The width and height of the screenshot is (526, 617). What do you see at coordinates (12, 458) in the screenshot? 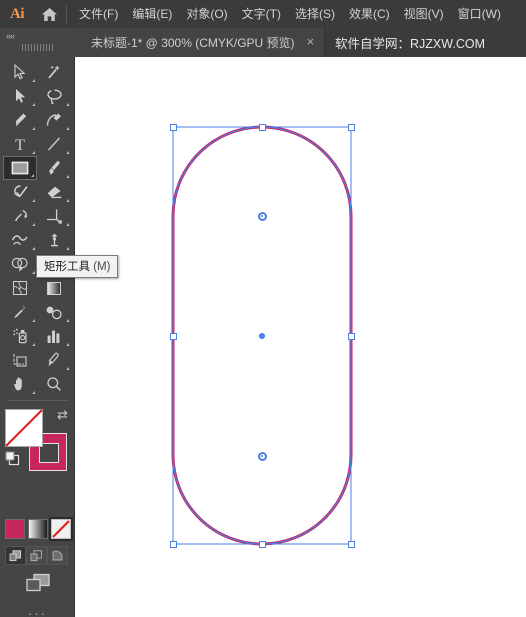
I see `default-fill-stroke-icon` at bounding box center [12, 458].